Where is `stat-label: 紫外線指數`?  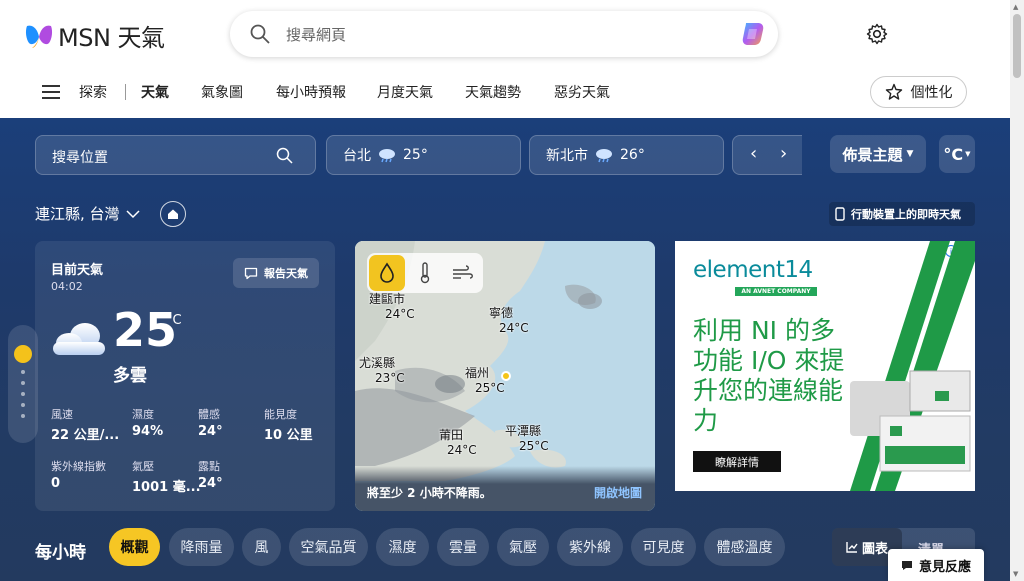 stat-label: 紫外線指數 is located at coordinates (78, 466).